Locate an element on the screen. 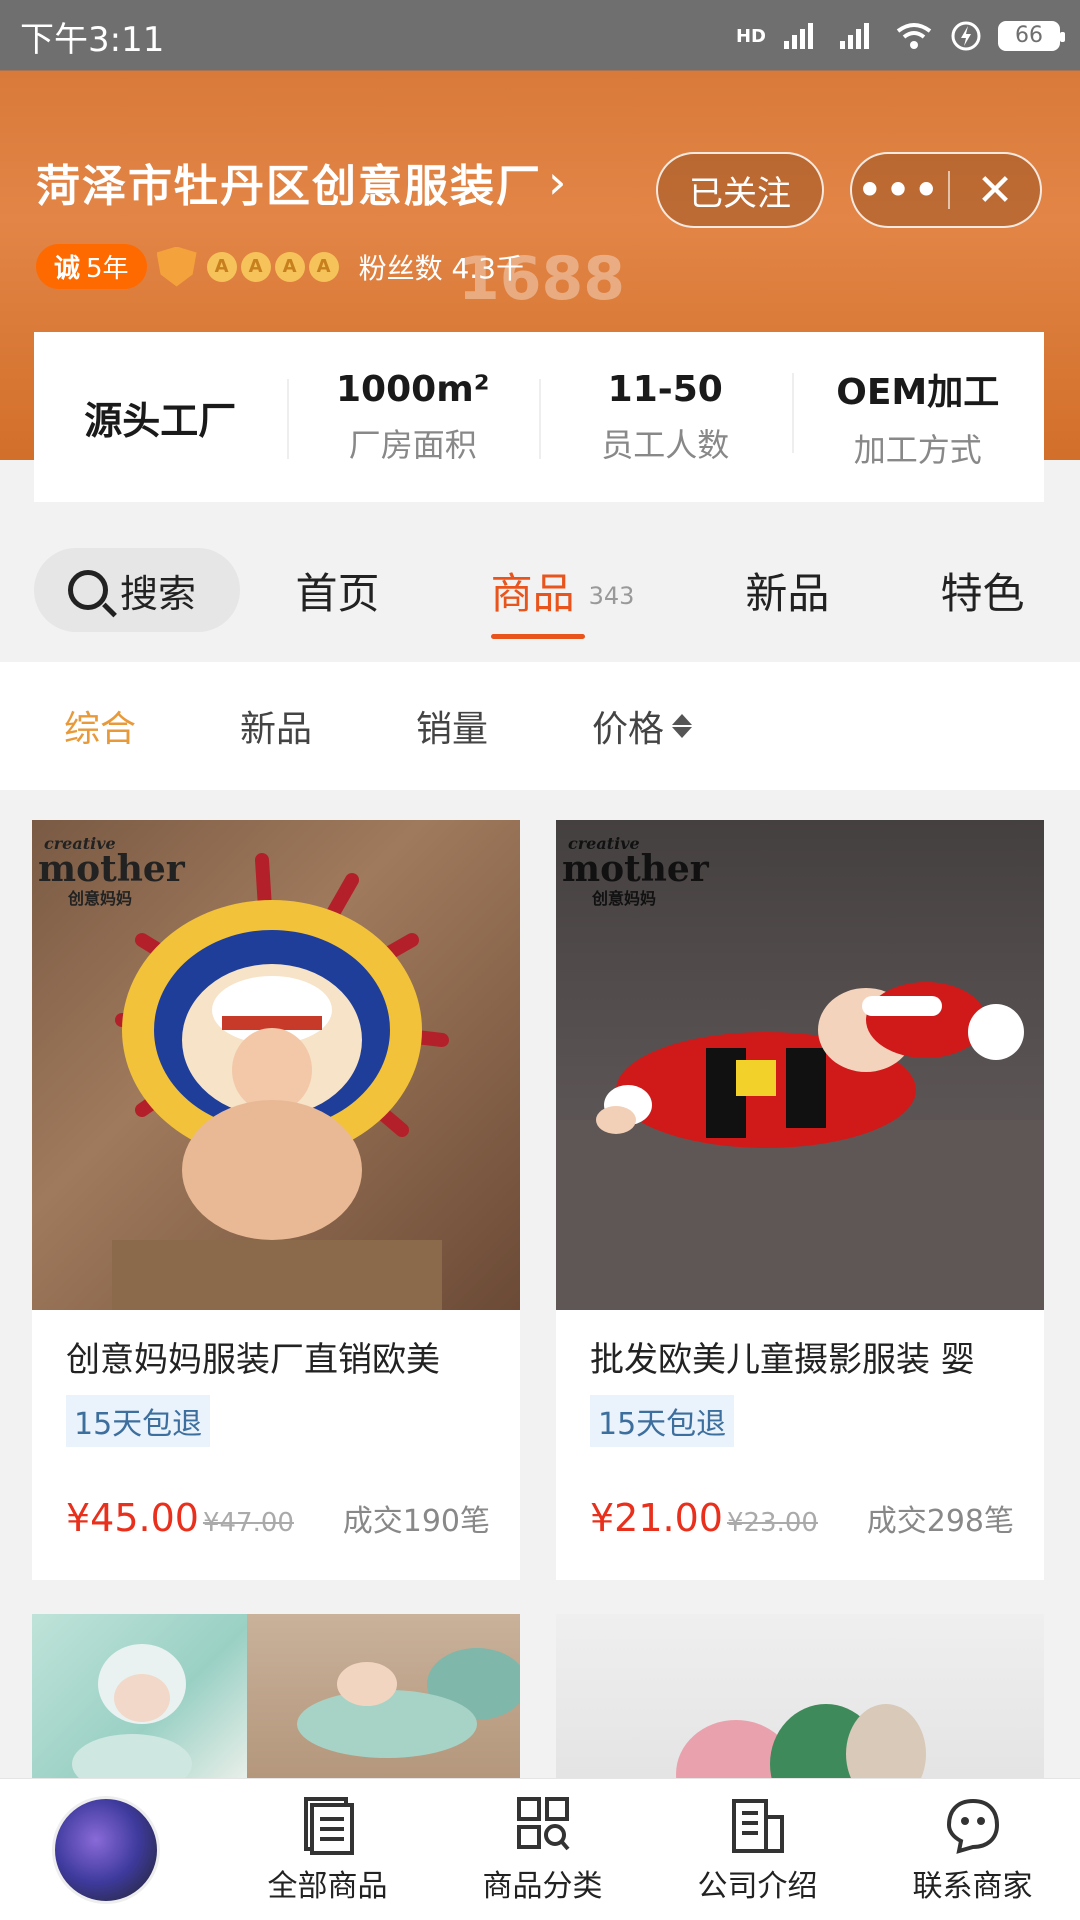  battery-icon: 66 is located at coordinates (1031, 36).